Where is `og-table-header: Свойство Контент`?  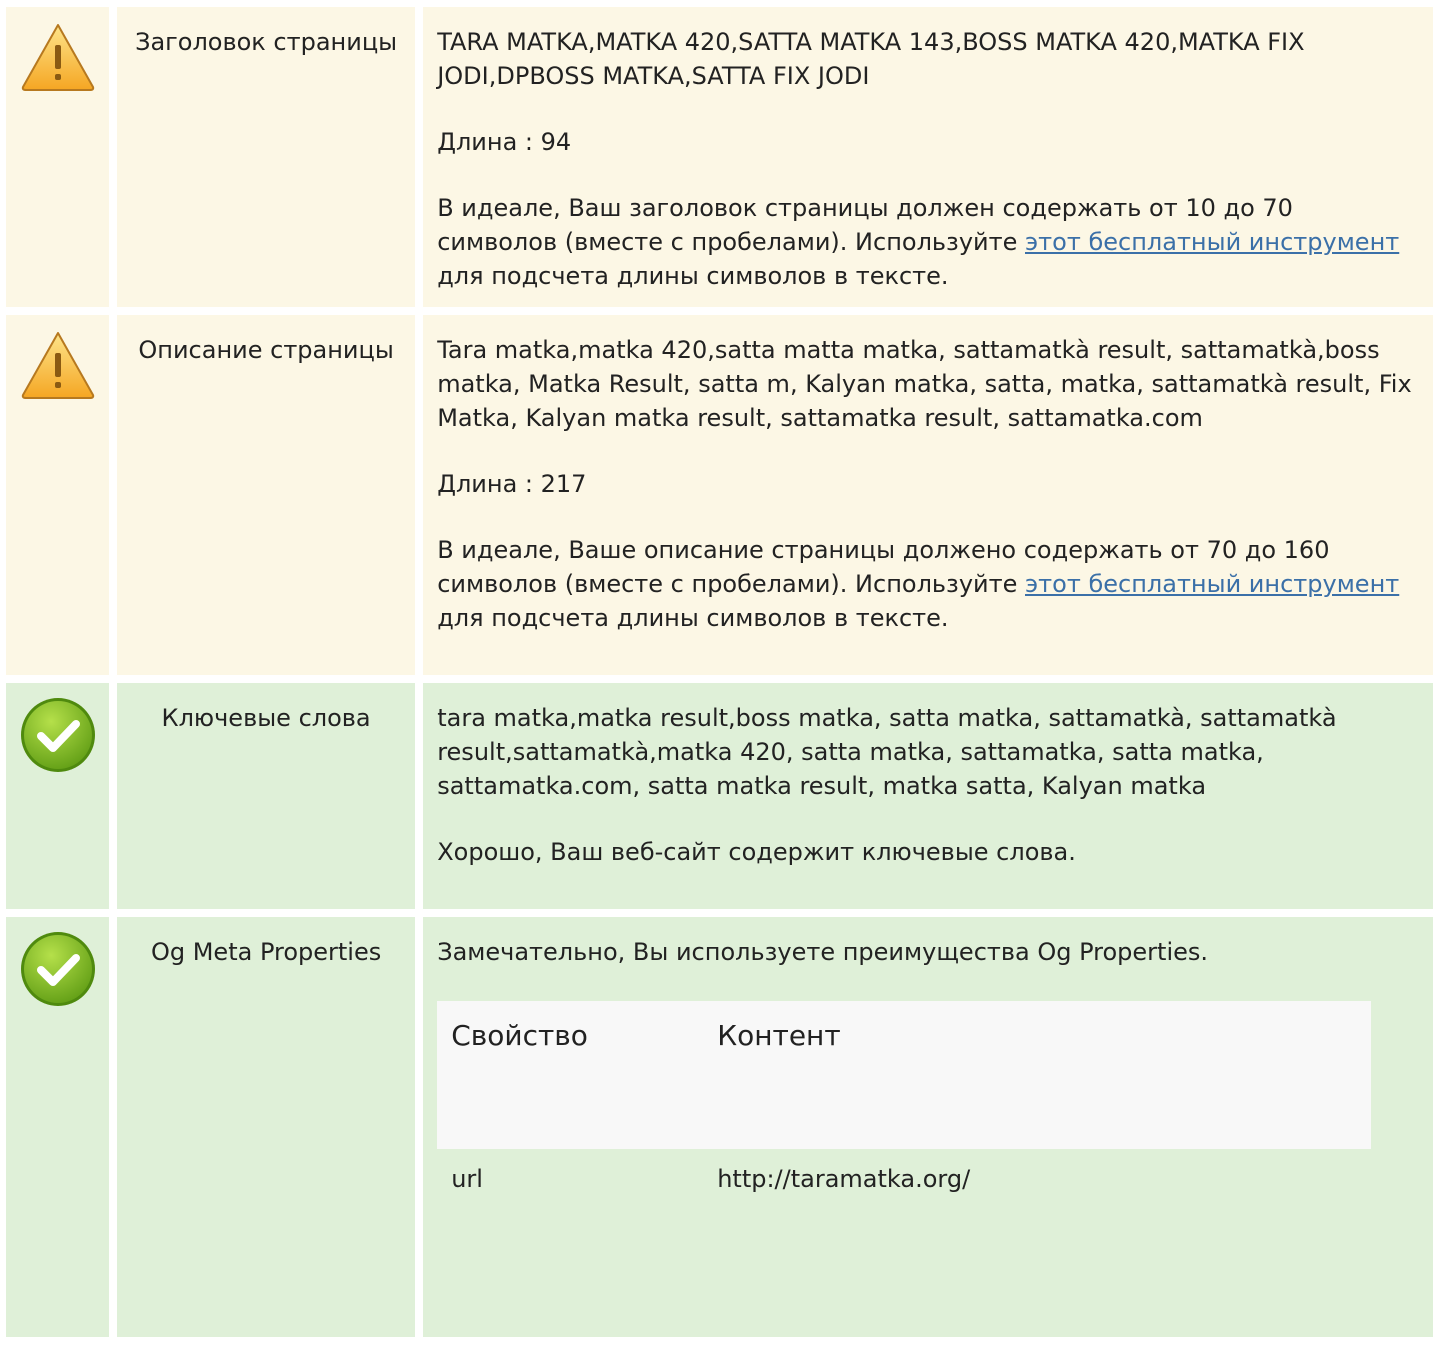 og-table-header: Свойство Контент is located at coordinates (904, 1075).